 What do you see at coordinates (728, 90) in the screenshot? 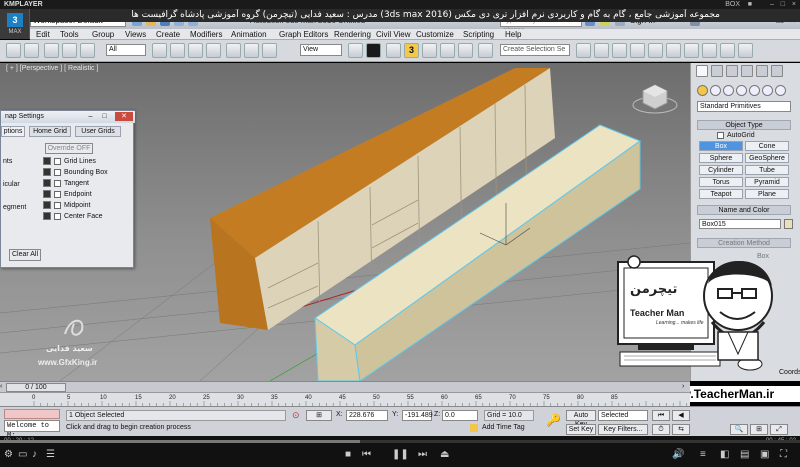
I see `lights-icon` at bounding box center [728, 90].